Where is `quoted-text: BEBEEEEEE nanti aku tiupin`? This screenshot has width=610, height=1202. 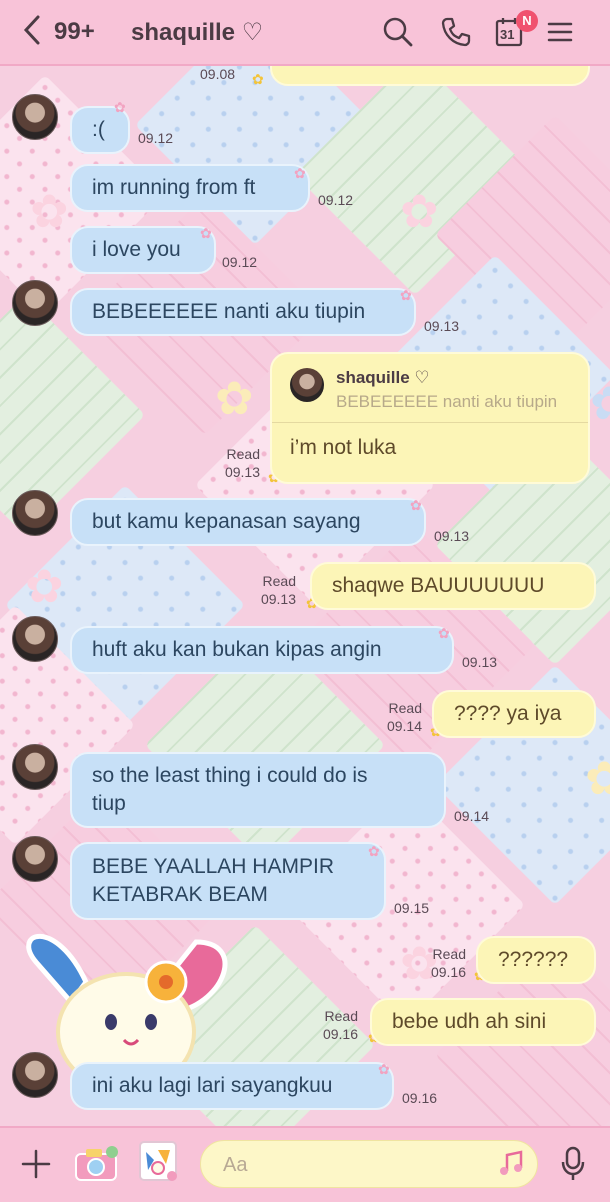 quoted-text: BEBEEEEEE nanti aku tiupin is located at coordinates (447, 401).